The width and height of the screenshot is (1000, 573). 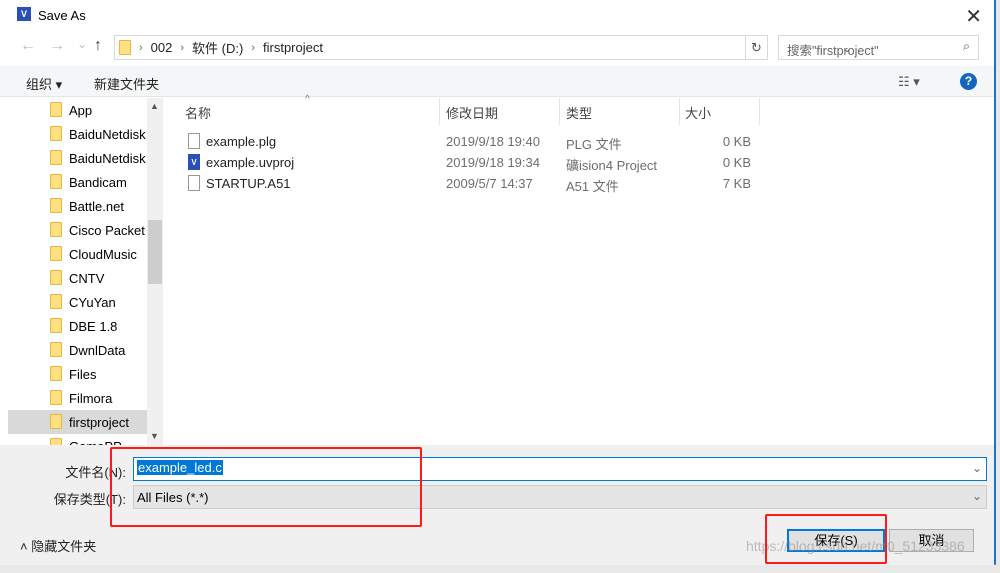 What do you see at coordinates (154, 436) in the screenshot?
I see `scroll-down-icon: ▼` at bounding box center [154, 436].